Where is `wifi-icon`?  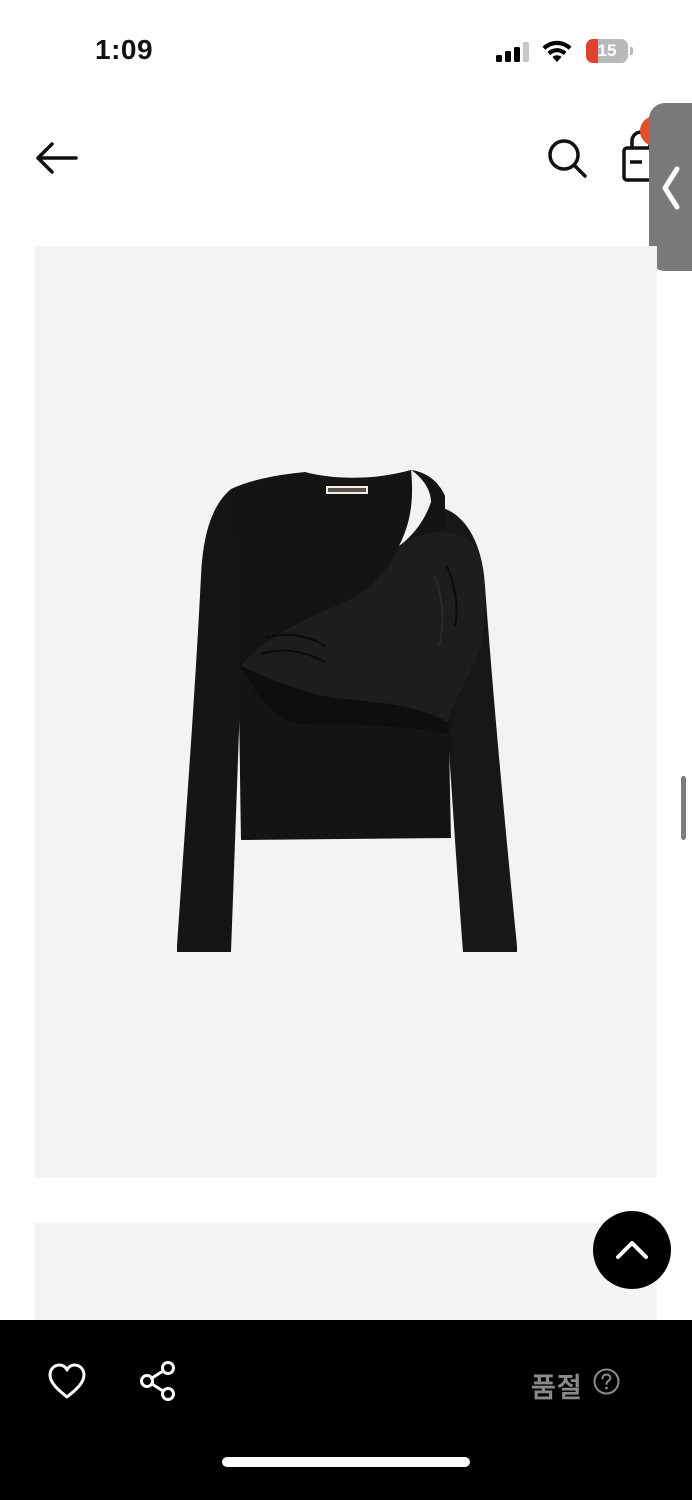
wifi-icon is located at coordinates (557, 51).